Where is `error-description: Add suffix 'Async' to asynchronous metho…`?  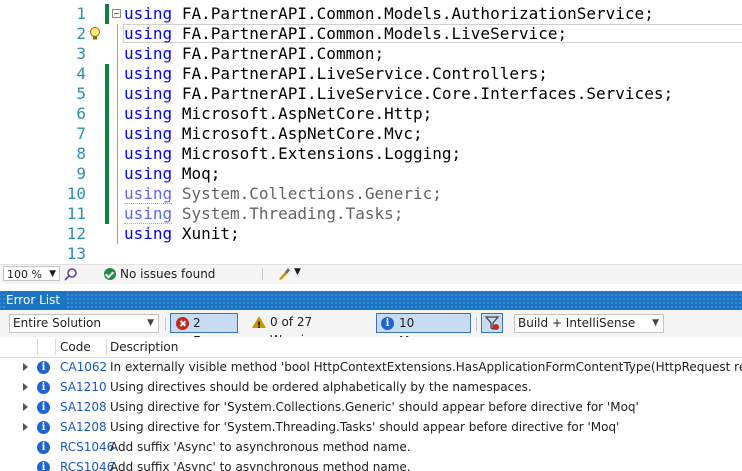 error-description: Add suffix 'Async' to asynchronous metho… is located at coordinates (260, 465).